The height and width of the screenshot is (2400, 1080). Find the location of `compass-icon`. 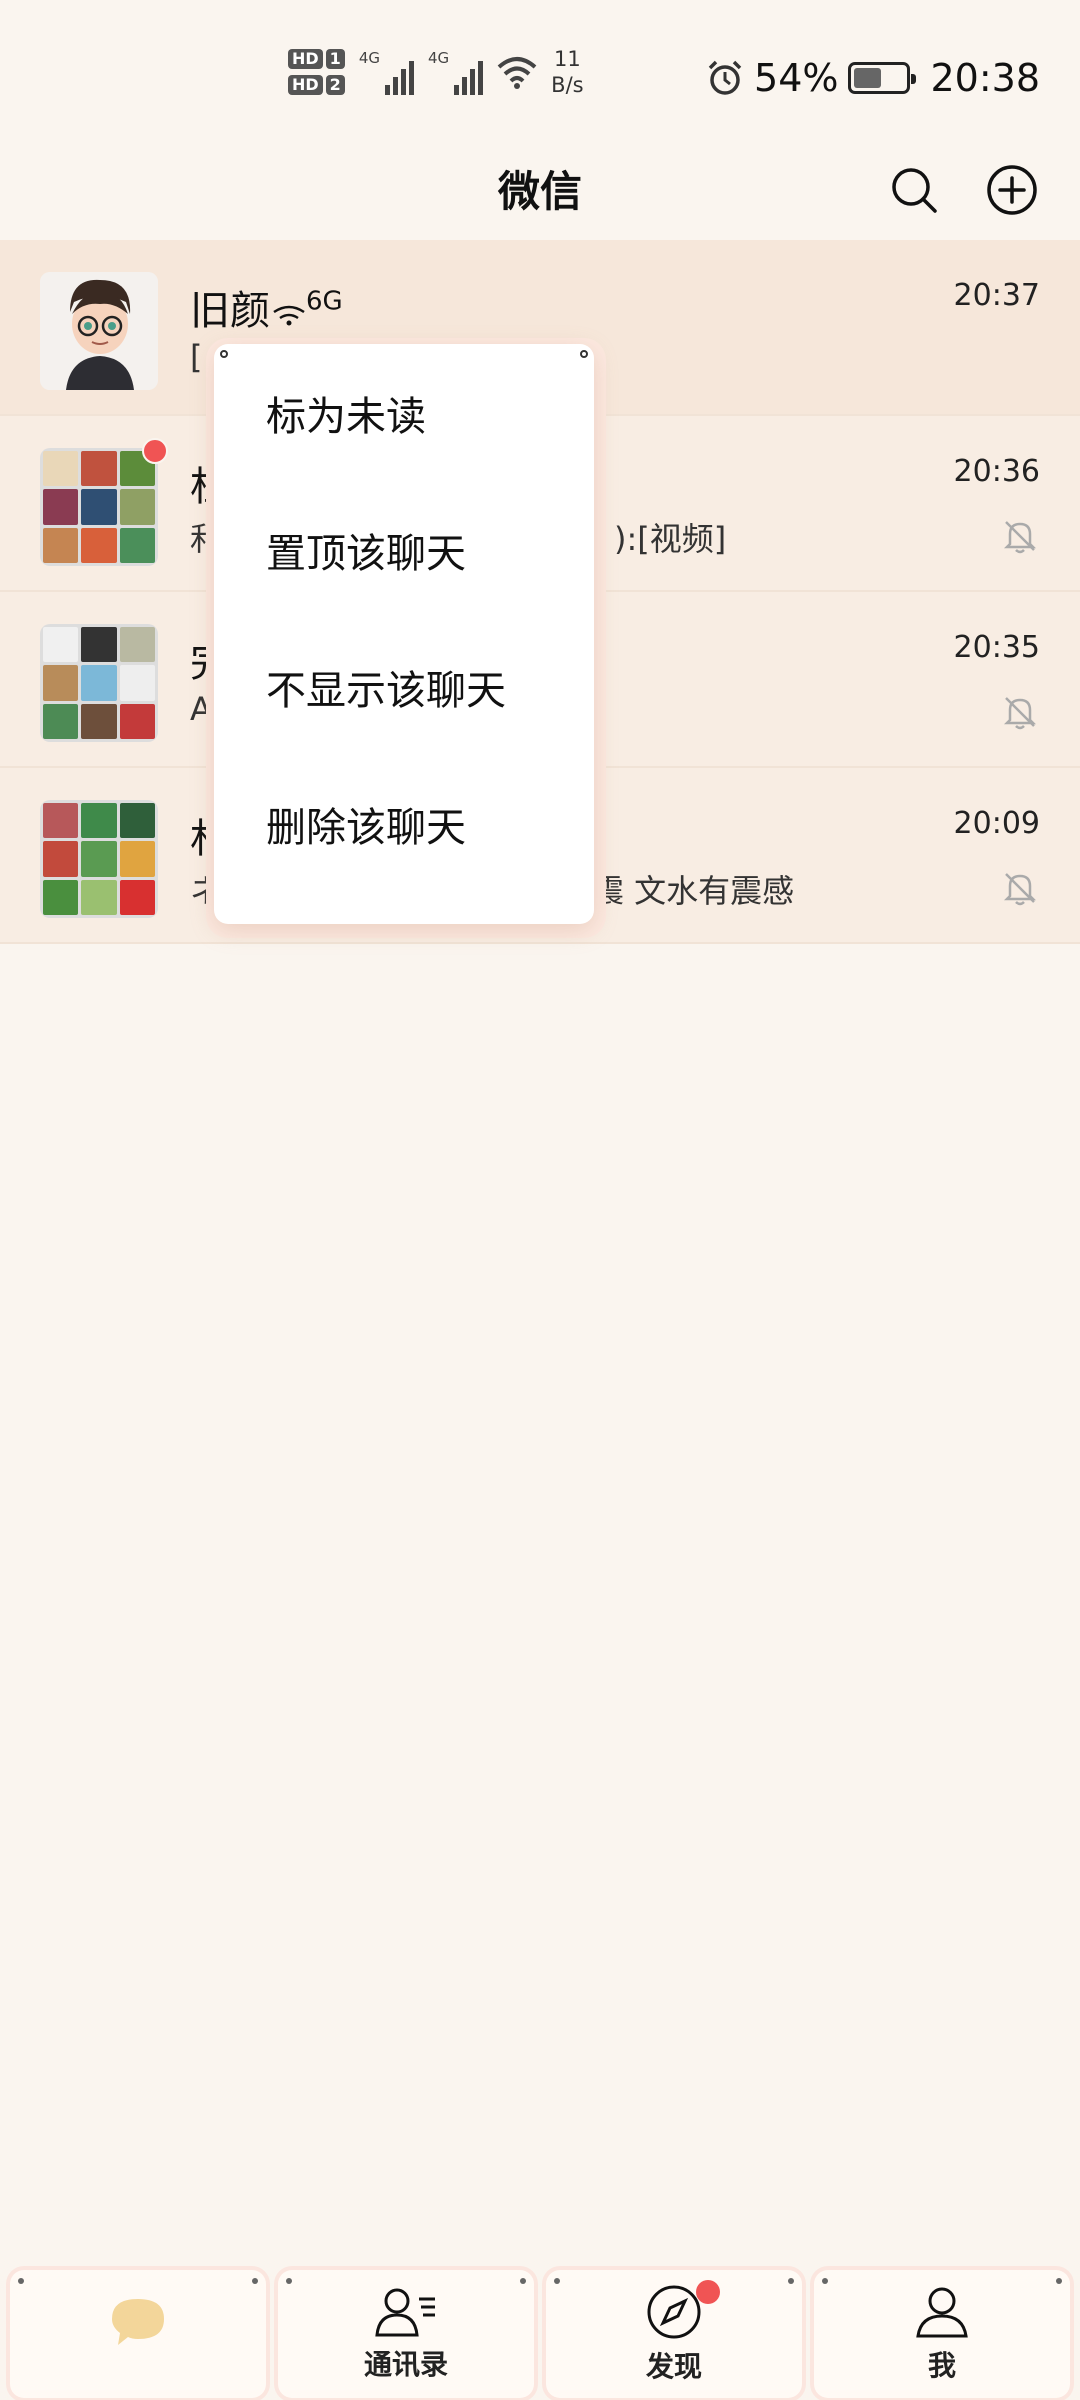

compass-icon is located at coordinates (674, 2312).